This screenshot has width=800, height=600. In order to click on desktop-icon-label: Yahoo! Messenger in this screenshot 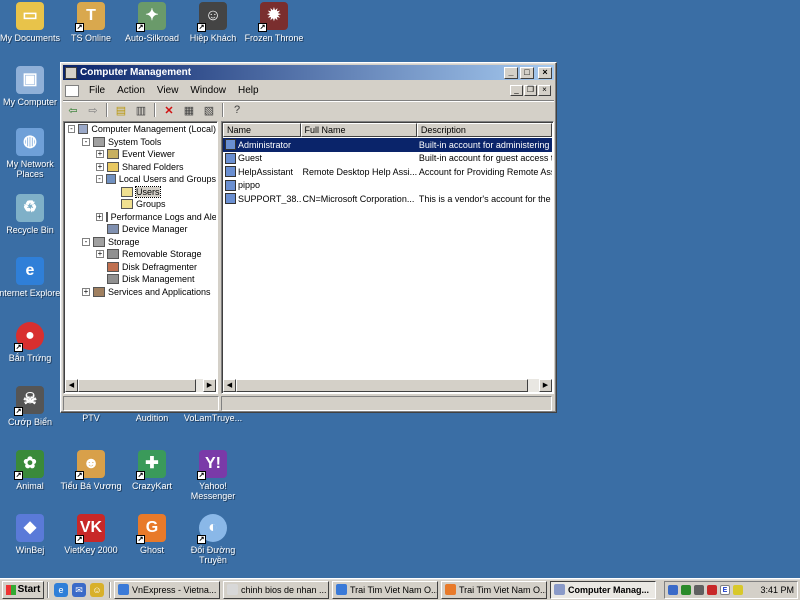, I will do `click(213, 491)`.